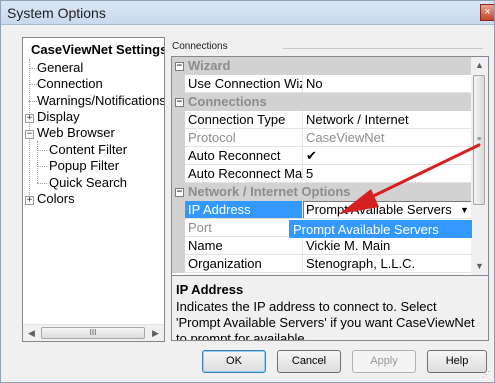  What do you see at coordinates (457, 361) in the screenshot?
I see `help-button: Help` at bounding box center [457, 361].